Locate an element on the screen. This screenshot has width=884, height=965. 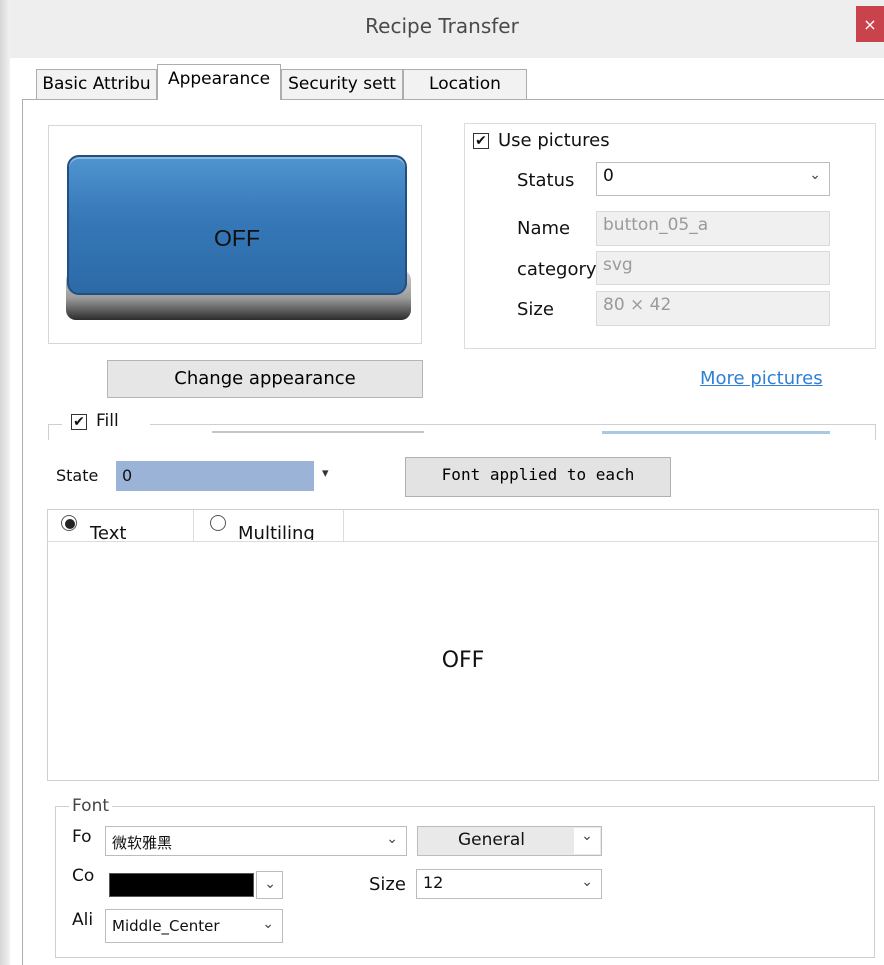
multilingual-radio is located at coordinates (218, 523).